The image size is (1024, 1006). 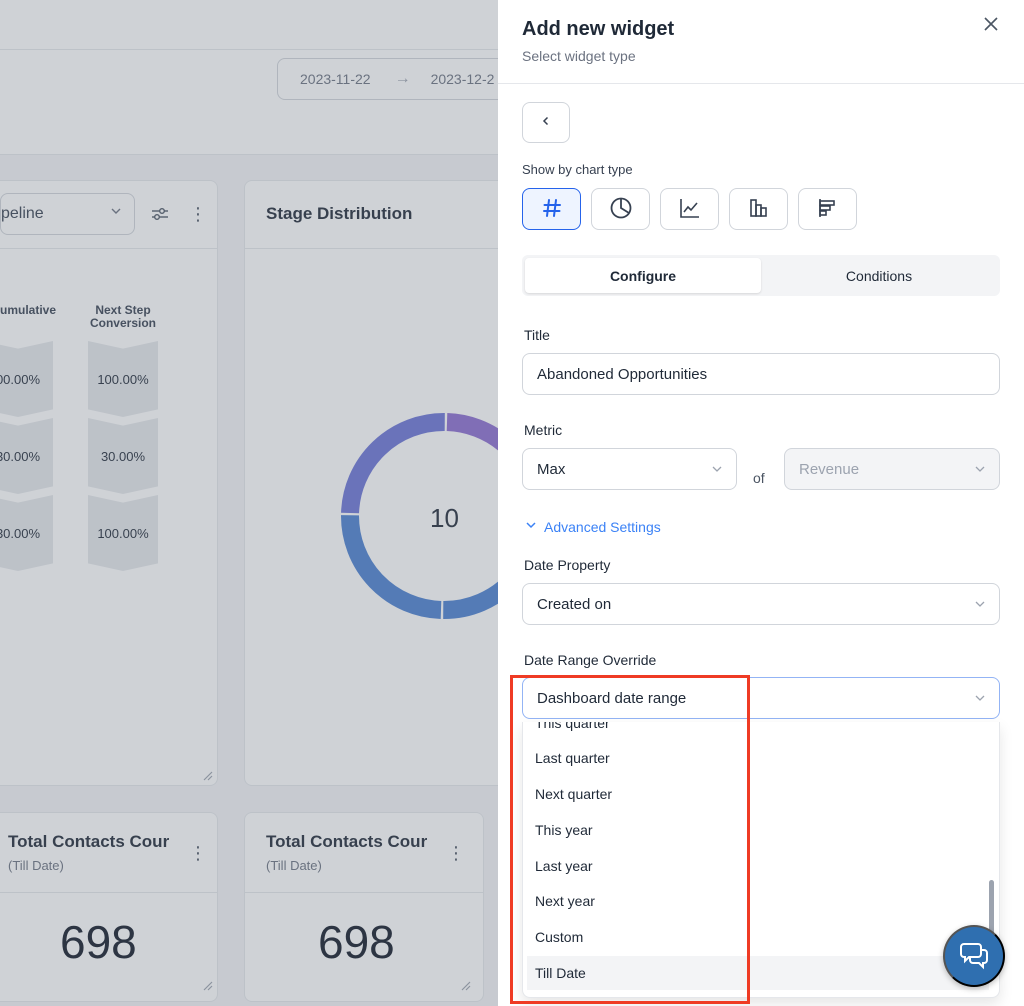 I want to click on chart-type-horizontal-bar-button, so click(x=827, y=209).